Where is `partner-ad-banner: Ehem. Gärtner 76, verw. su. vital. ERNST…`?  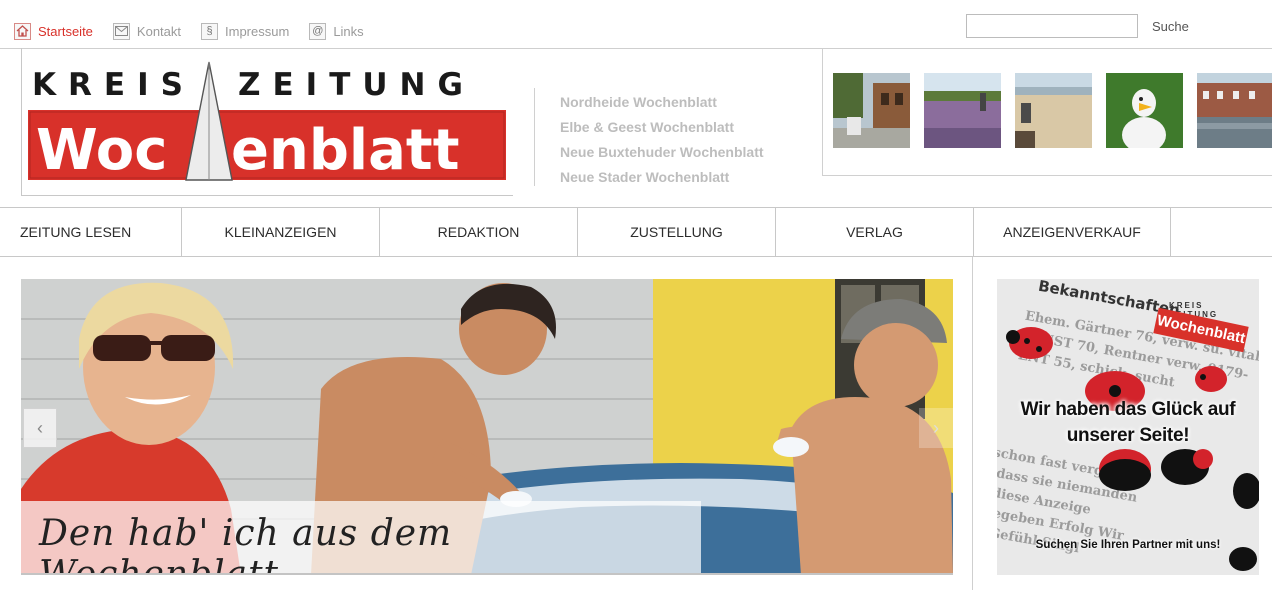 partner-ad-banner: Ehem. Gärtner 76, verw. su. vital. ERNST… is located at coordinates (1128, 427).